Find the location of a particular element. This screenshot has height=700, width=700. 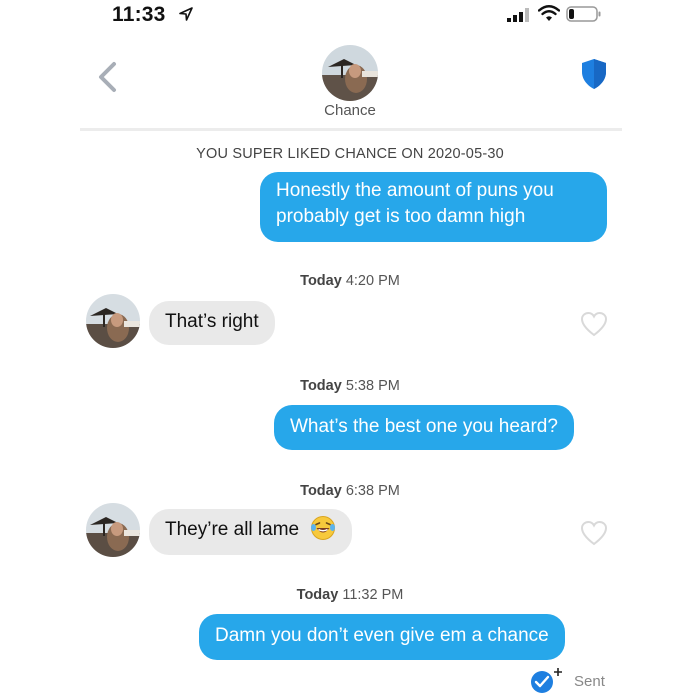

sent-check-icon is located at coordinates (546, 680).